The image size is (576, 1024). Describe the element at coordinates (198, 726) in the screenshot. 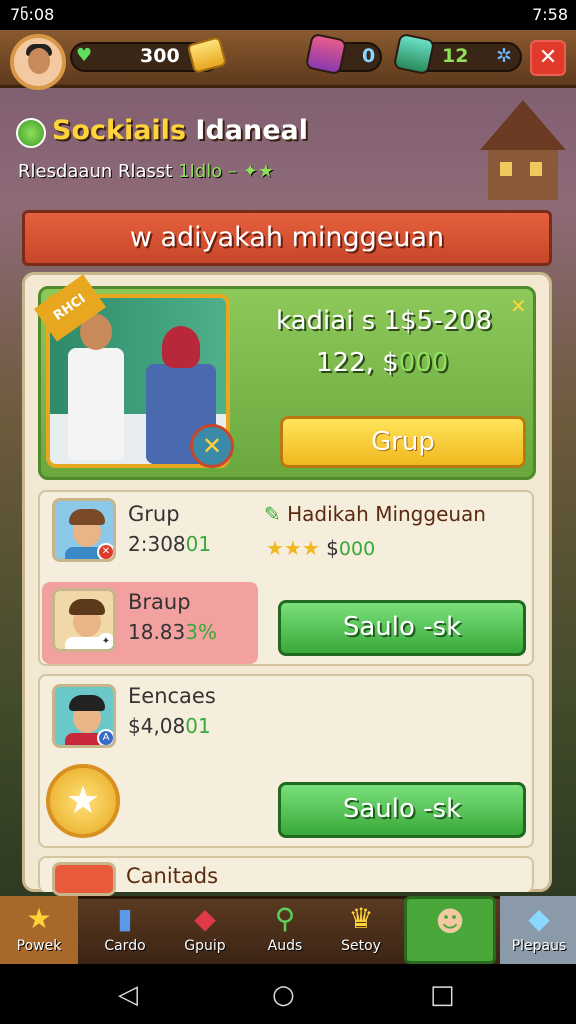

I see `row-value-3-green: 01` at that location.